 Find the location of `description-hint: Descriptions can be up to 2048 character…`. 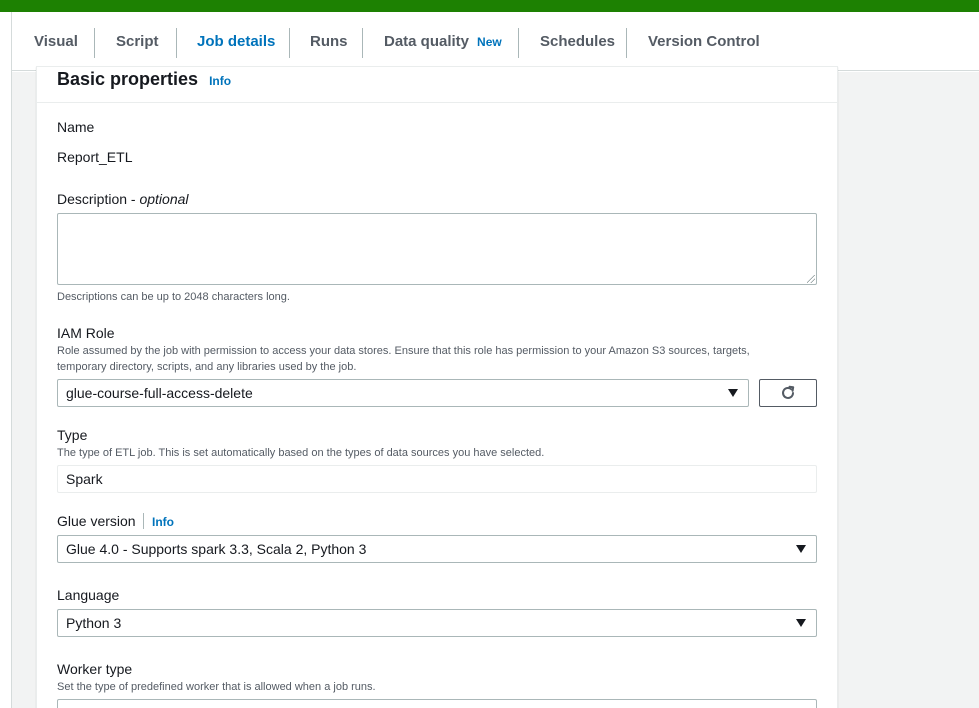

description-hint: Descriptions can be up to 2048 character… is located at coordinates (173, 297).